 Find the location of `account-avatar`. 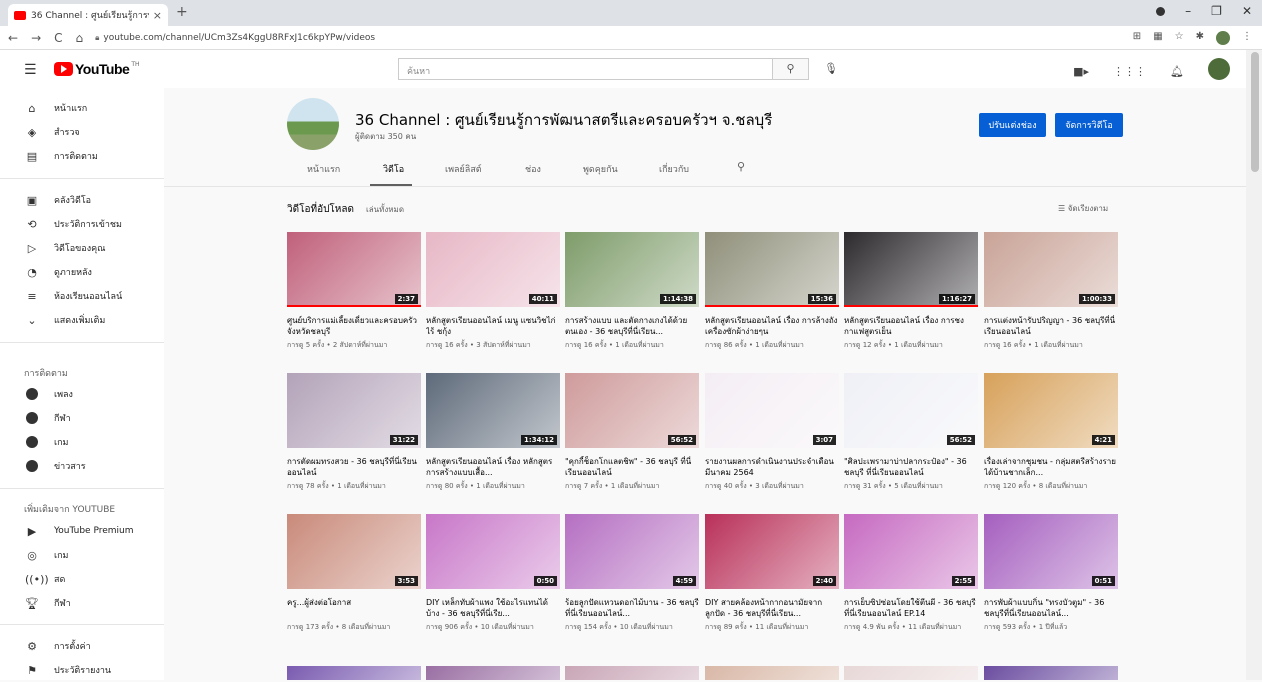

account-avatar is located at coordinates (1219, 69).